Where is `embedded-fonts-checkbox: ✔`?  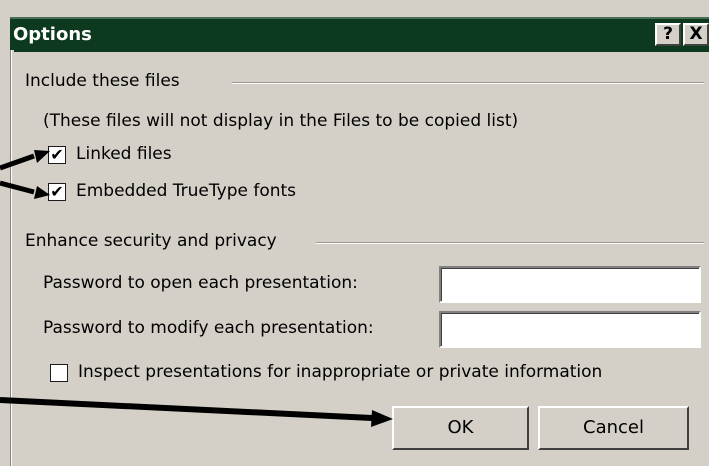
embedded-fonts-checkbox: ✔ is located at coordinates (57, 192).